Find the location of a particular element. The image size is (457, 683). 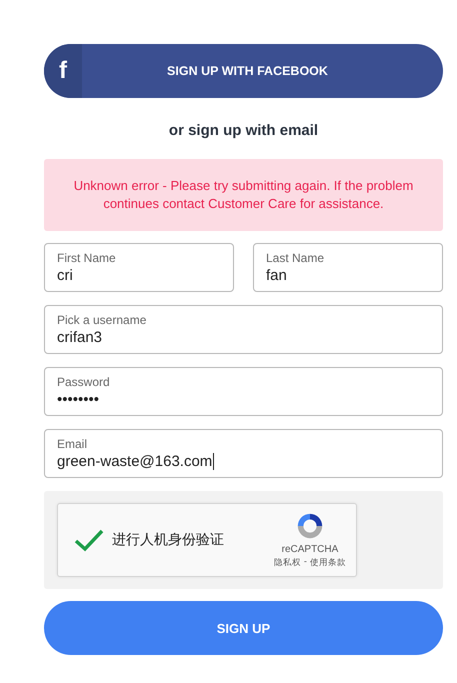

terms-link: 使用条款 is located at coordinates (328, 563).